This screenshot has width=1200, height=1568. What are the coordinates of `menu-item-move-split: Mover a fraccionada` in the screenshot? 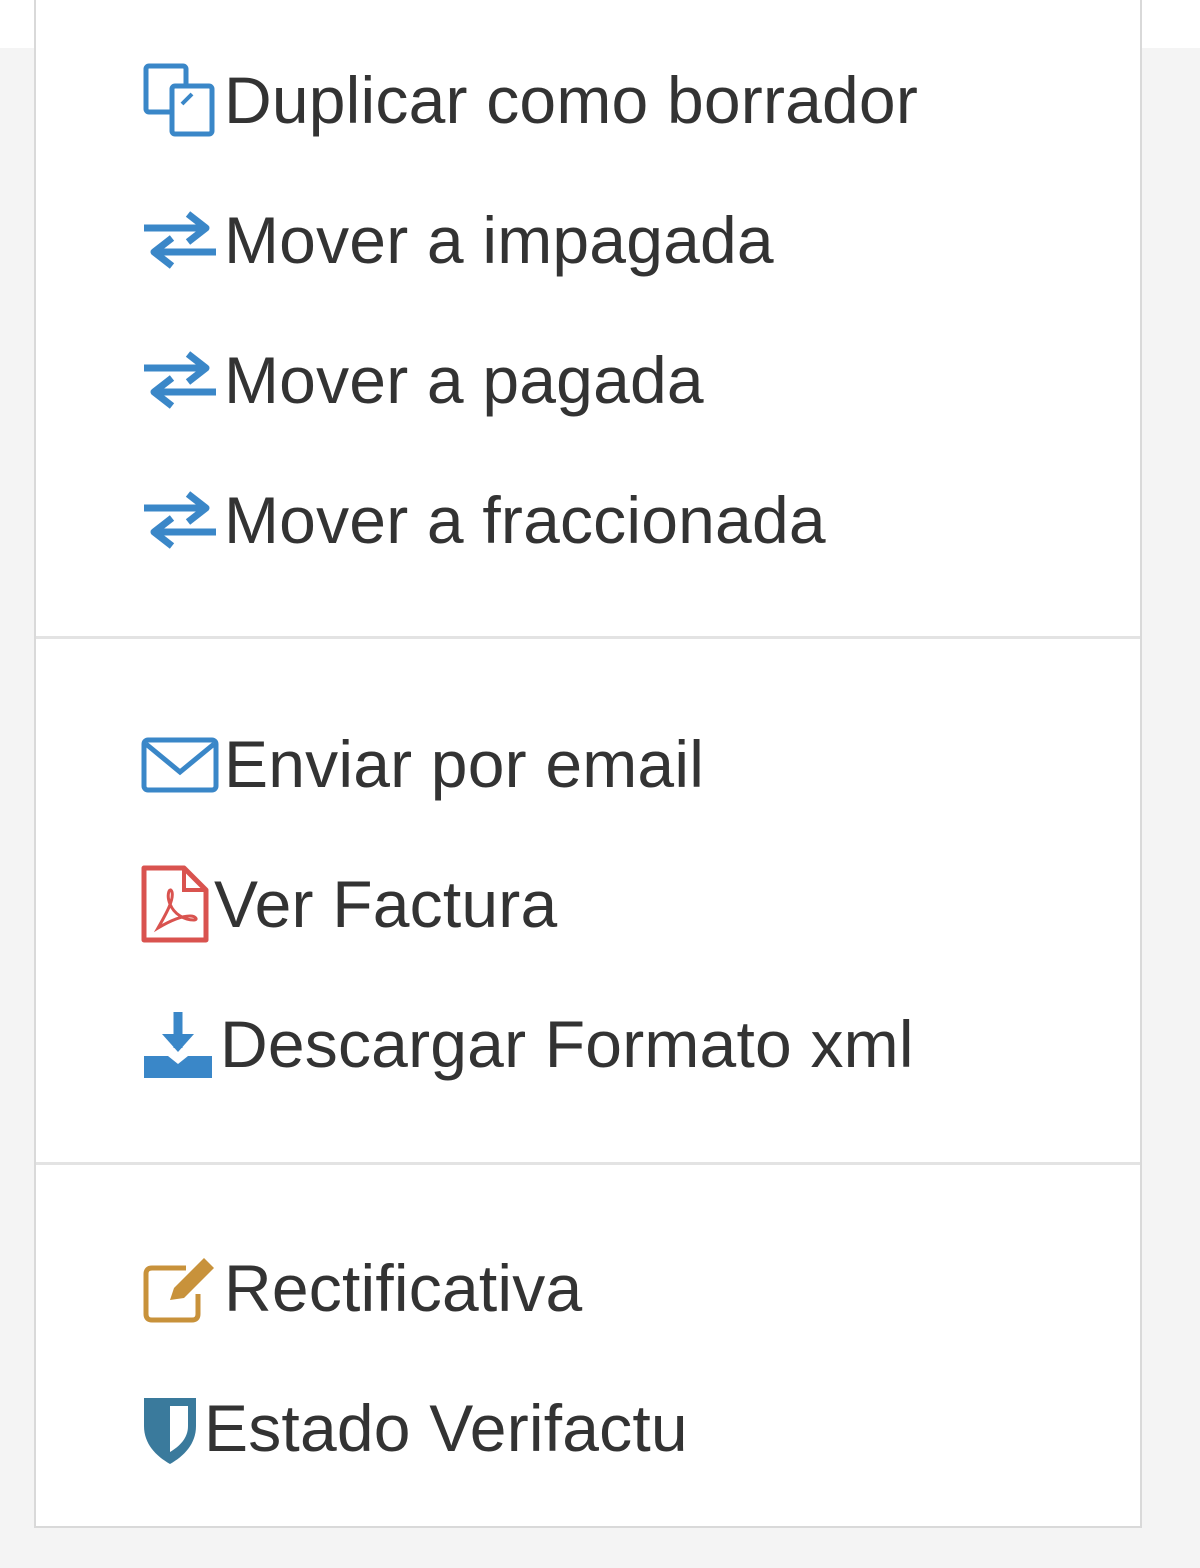 It's located at (483, 520).